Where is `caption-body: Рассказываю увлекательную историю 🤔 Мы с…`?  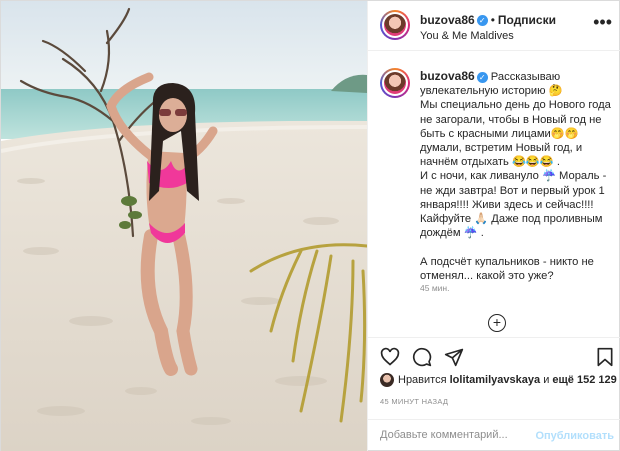 caption-body: Рассказываю увлекательную историю 🤔 Мы с… is located at coordinates (515, 176).